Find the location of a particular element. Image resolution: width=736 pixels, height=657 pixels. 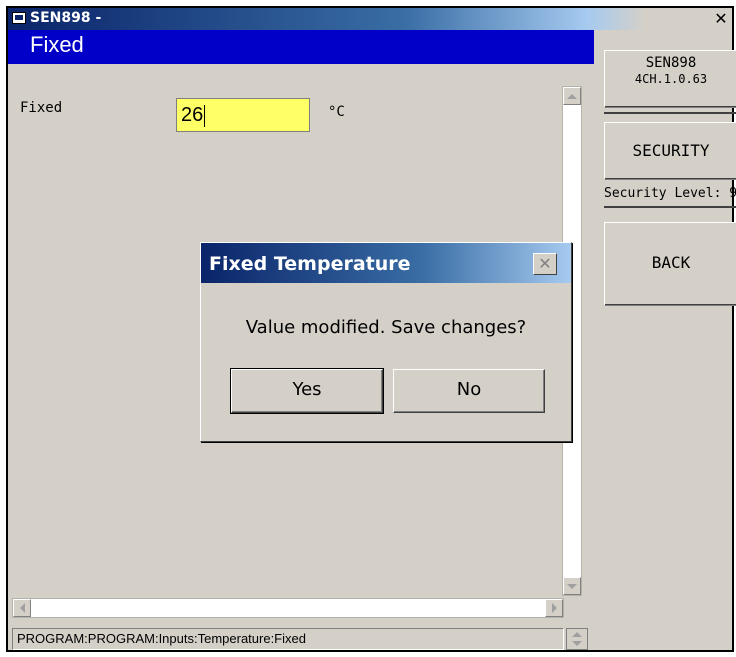

scroll-down-button is located at coordinates (572, 586).